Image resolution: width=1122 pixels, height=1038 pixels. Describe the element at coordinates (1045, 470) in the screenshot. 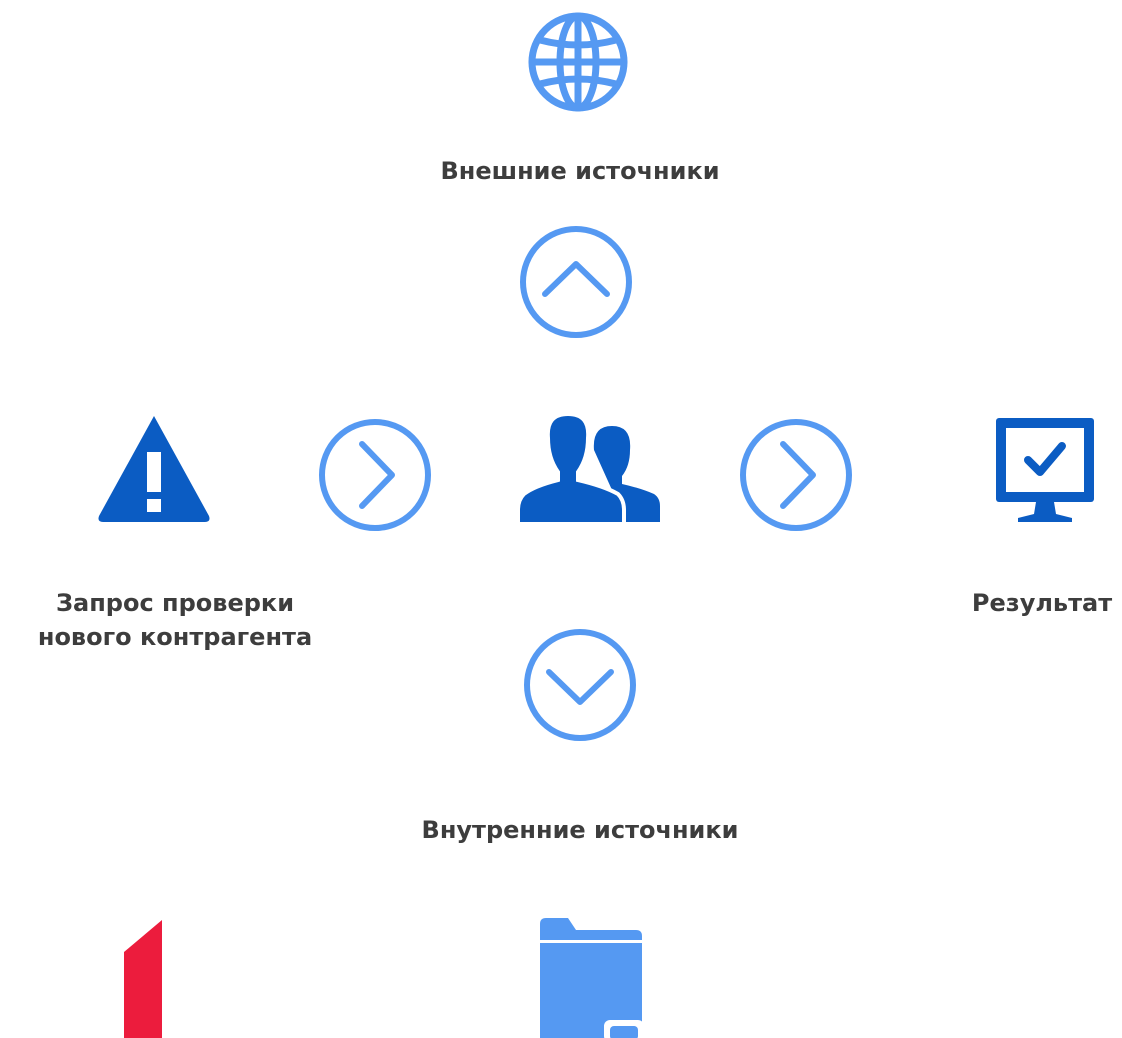

I see `monitor-check-icon` at that location.